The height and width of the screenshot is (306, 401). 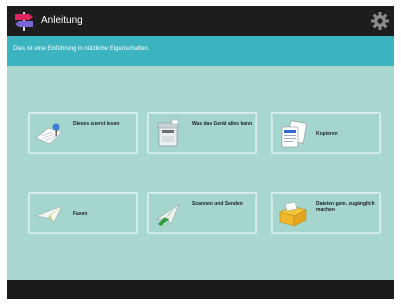 What do you see at coordinates (200, 289) in the screenshot?
I see `bottom-bar` at bounding box center [200, 289].